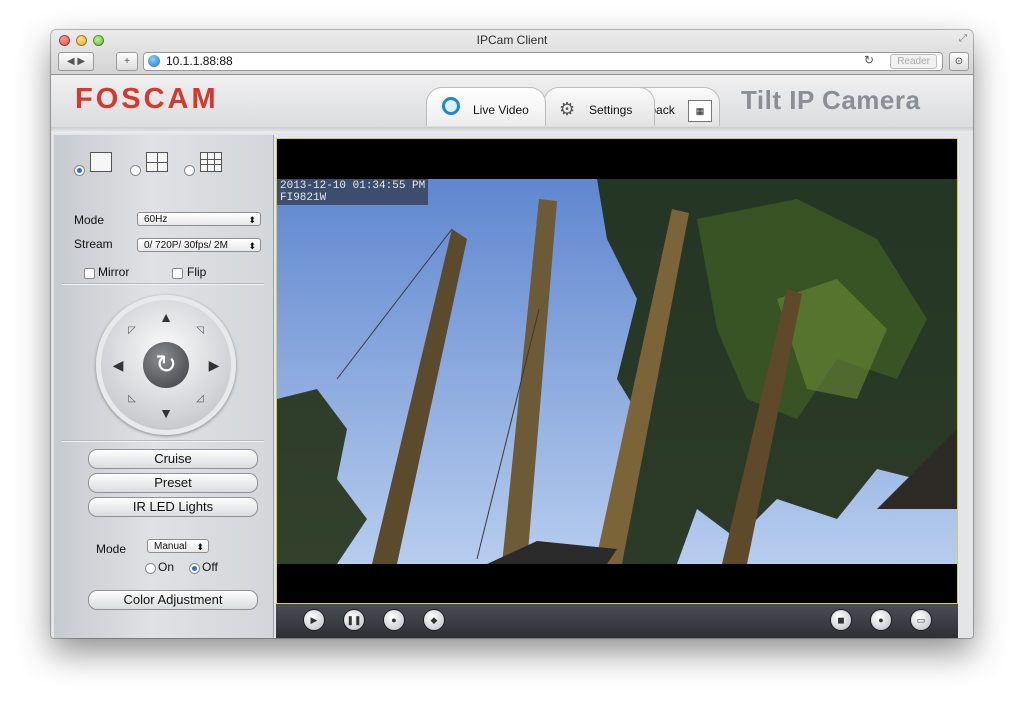 The height and width of the screenshot is (708, 1024). Describe the element at coordinates (451, 106) in the screenshot. I see `webcam-icon` at that location.